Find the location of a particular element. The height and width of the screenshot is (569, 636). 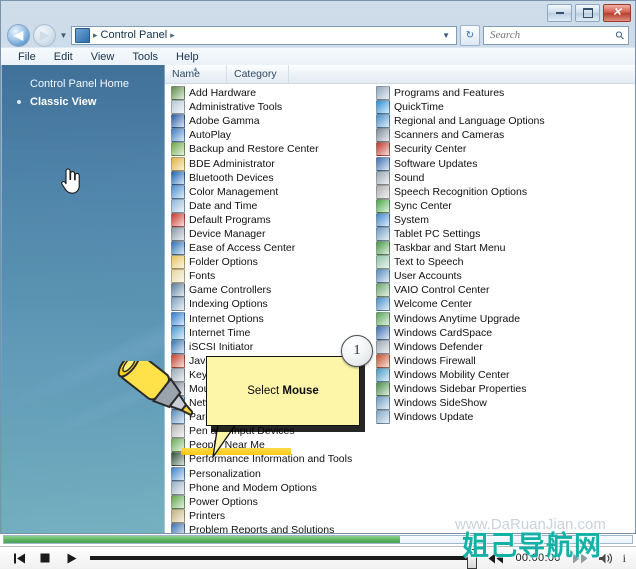

search-box: ⚲ is located at coordinates (556, 35).